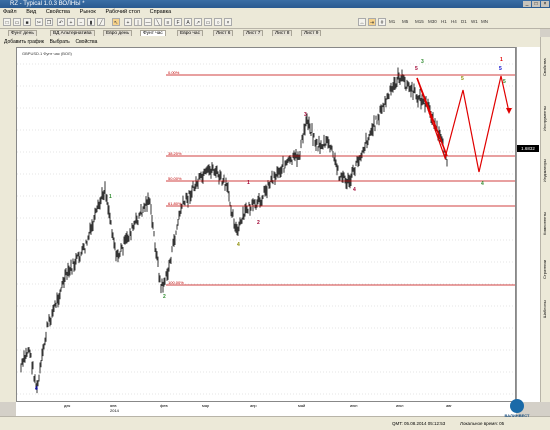  I want to click on chart-bars-icon: ▮, so click(91, 22).